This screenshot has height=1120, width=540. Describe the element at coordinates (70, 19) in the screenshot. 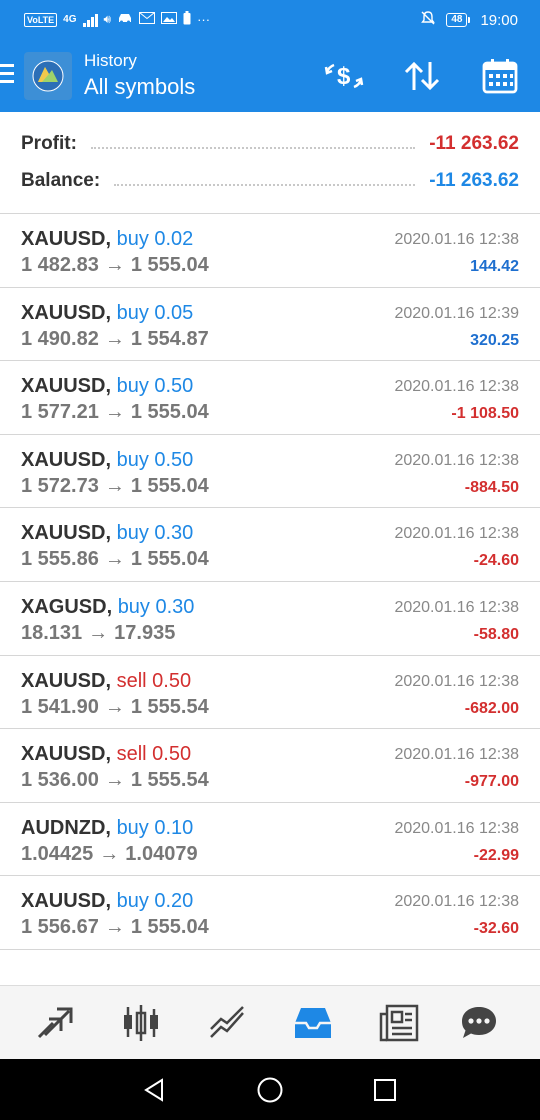

I see `network-type: 4G` at that location.